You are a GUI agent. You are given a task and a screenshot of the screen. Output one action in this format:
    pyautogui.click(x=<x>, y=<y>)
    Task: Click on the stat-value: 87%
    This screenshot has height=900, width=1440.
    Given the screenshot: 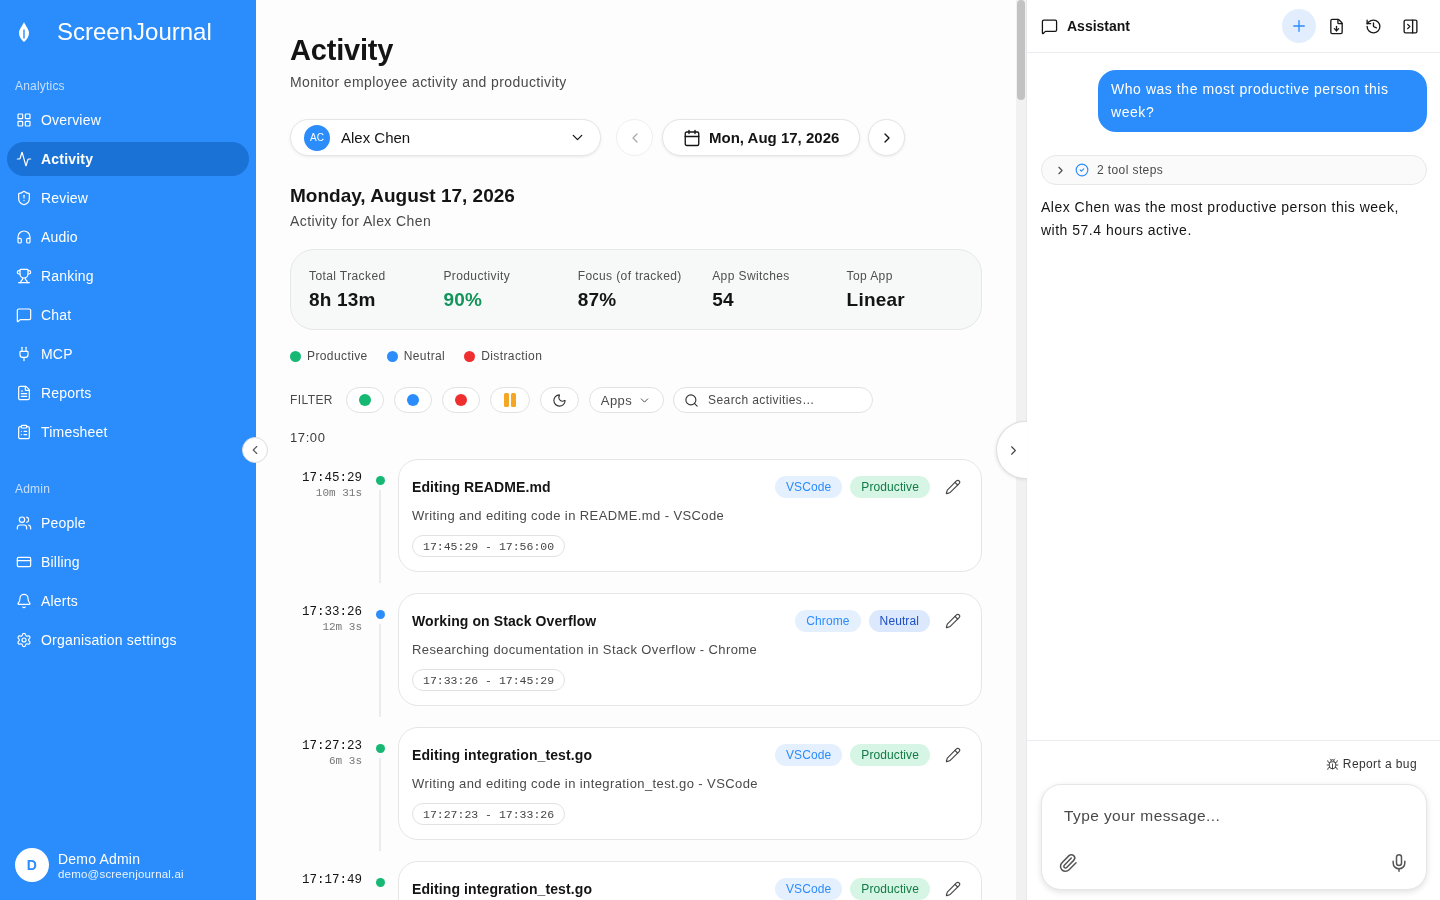 What is the action you would take?
    pyautogui.click(x=597, y=300)
    